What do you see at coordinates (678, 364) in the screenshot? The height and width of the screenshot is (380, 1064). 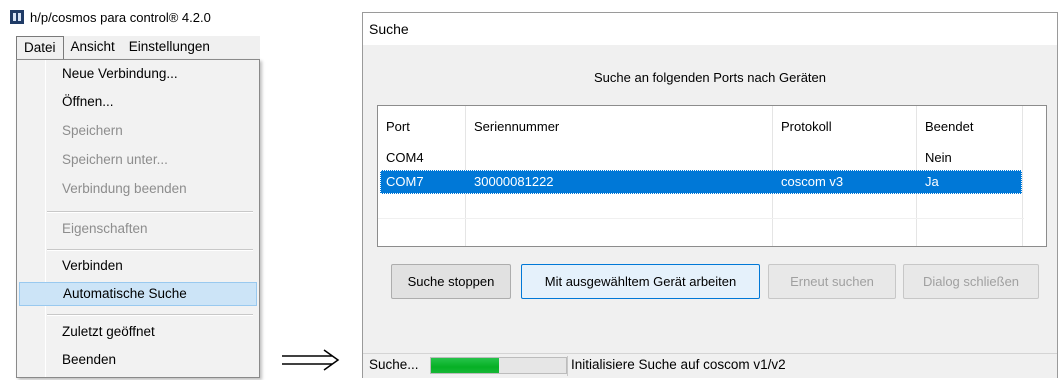 I see `status-message: Initialisiere Suche auf coscom v1/v2` at bounding box center [678, 364].